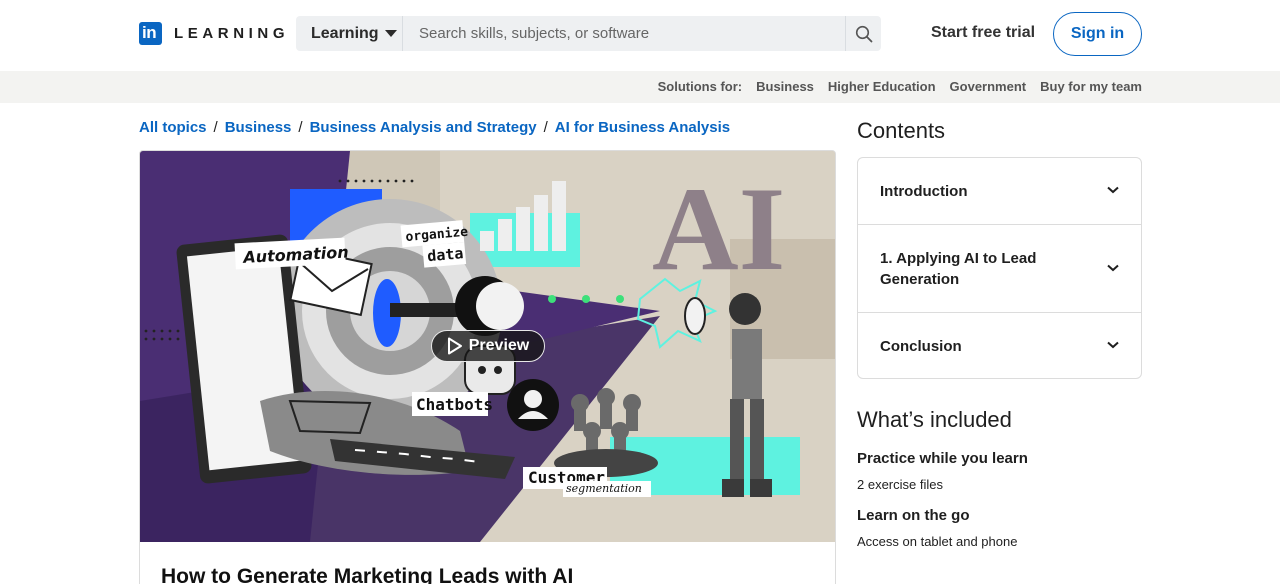 This screenshot has width=1280, height=584. Describe the element at coordinates (785, 86) in the screenshot. I see `solutions-business-link: Business` at that location.